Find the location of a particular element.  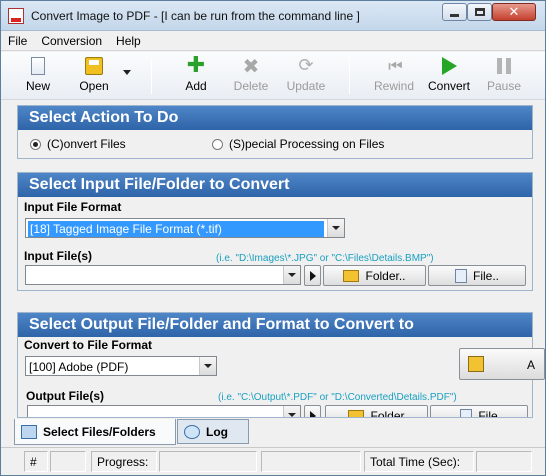

log-clock-icon is located at coordinates (192, 431).